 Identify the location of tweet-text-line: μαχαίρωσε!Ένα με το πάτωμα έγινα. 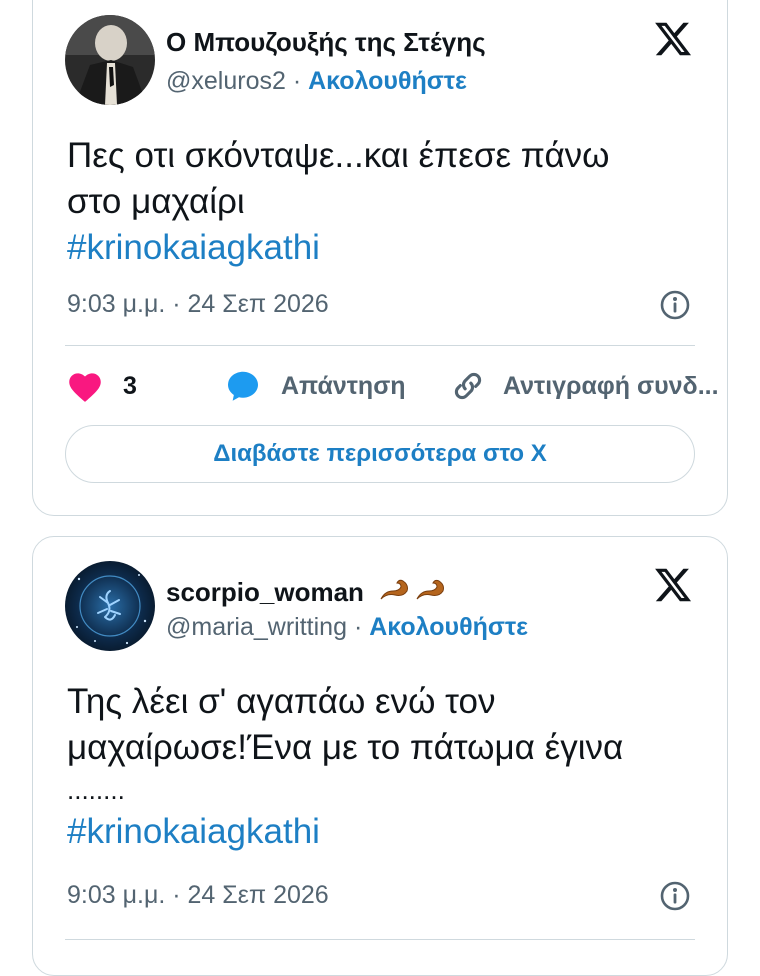
(345, 747).